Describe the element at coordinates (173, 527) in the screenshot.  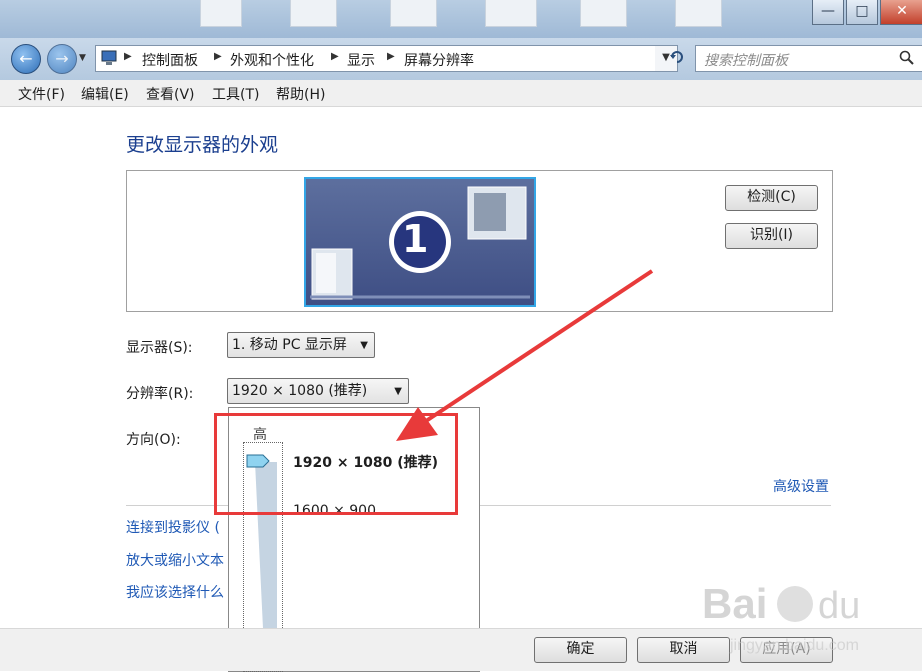
I see `connect-projector-link: 连接到投影仪 (` at that location.